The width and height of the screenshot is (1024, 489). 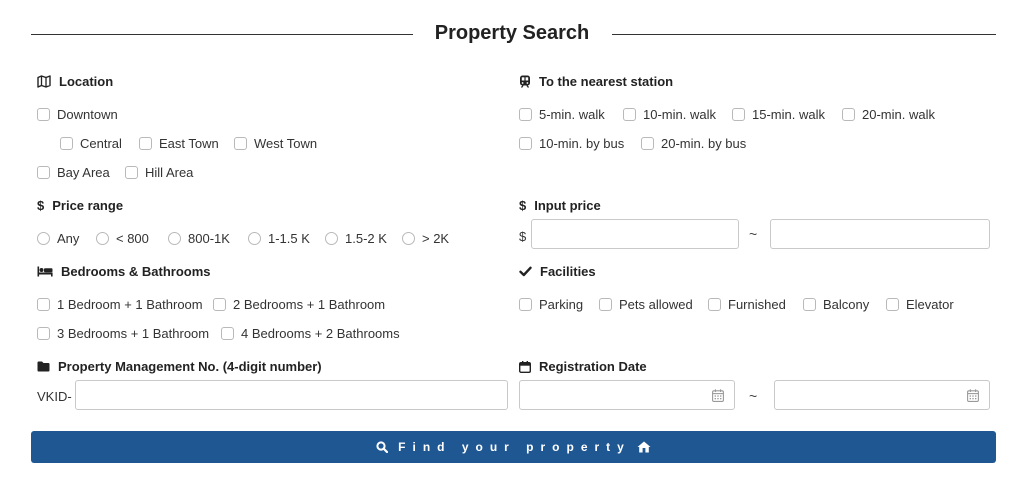 I want to click on facility-furnished-checkbox: Furnished, so click(x=747, y=304).